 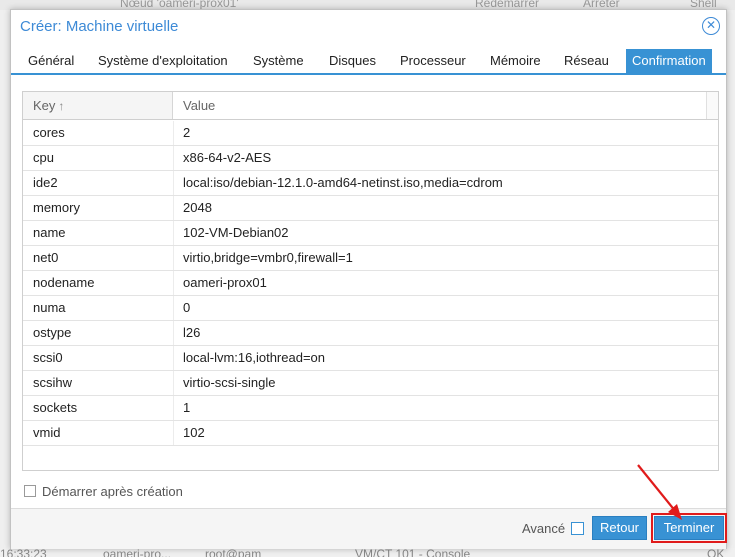 I want to click on row-value: l26, so click(x=192, y=332).